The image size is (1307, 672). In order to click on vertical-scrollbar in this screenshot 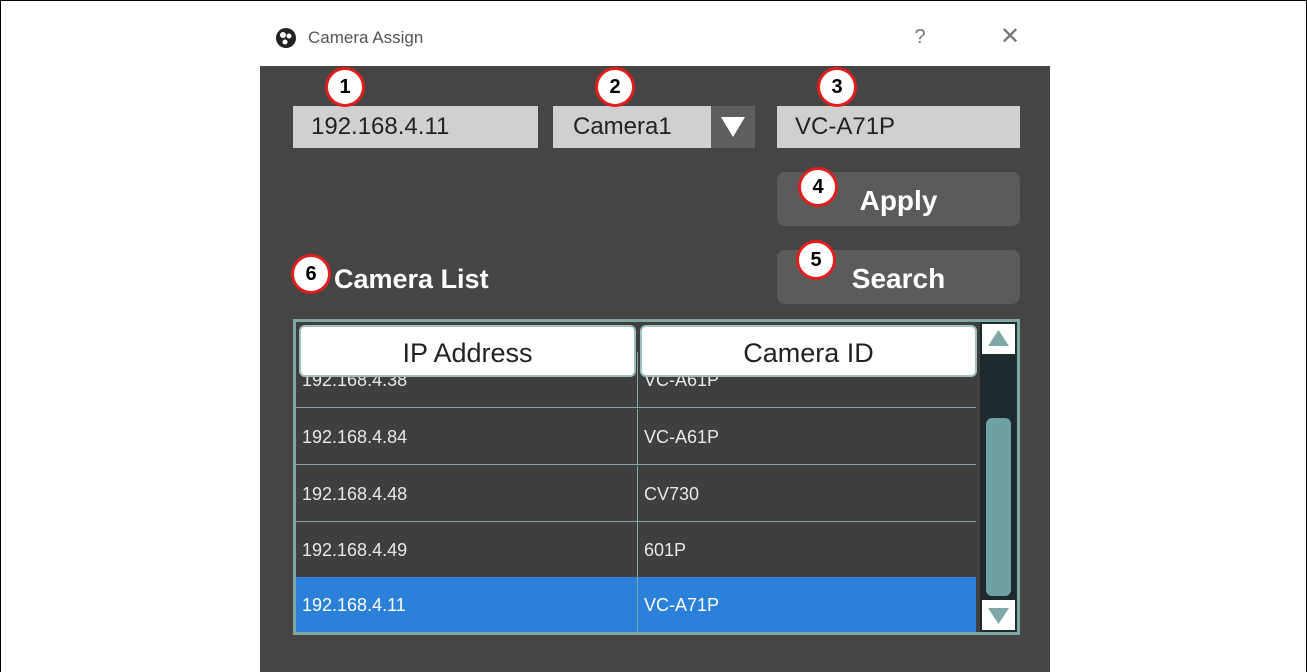, I will do `click(998, 477)`.